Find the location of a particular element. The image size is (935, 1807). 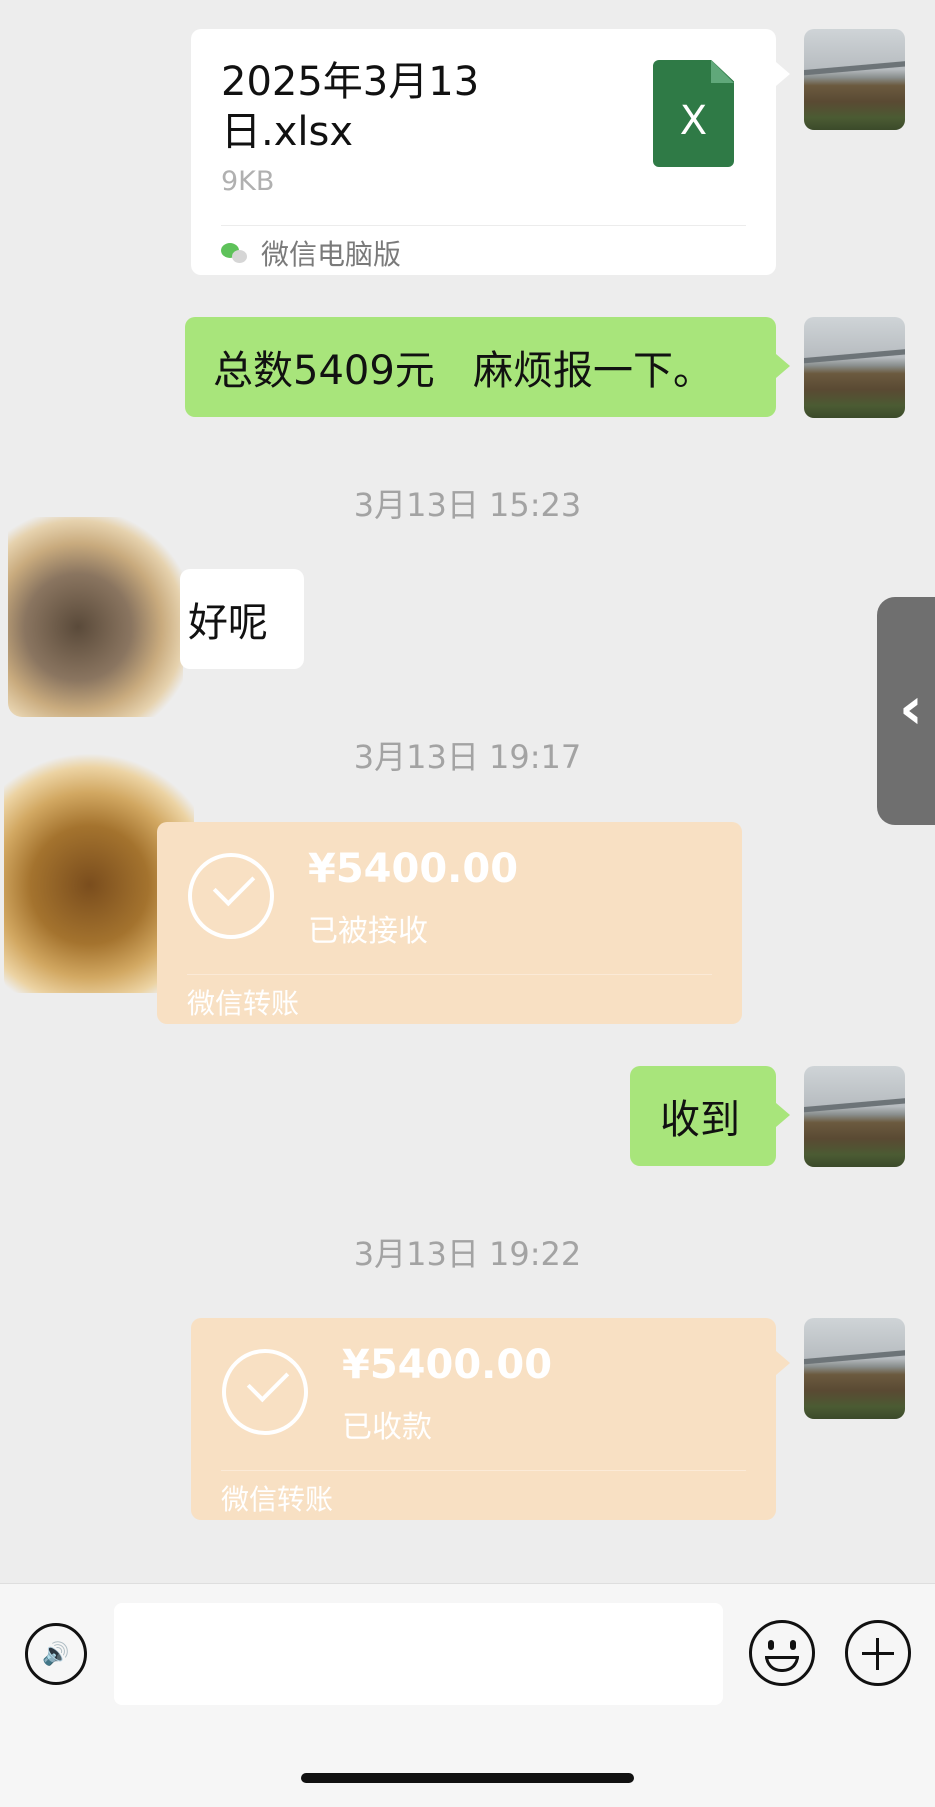

transfer-card-incoming: ¥5400.00 已被接收 微信转账 is located at coordinates (449, 923).